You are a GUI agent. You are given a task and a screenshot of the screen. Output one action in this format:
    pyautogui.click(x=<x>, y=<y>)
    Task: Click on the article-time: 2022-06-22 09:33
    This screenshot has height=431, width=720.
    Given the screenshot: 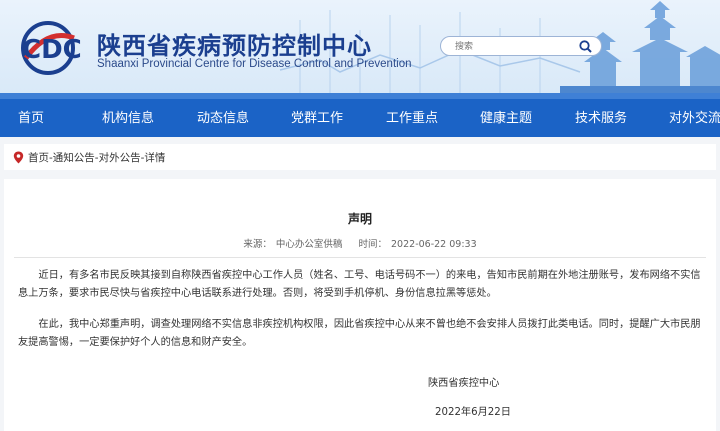 What is the action you would take?
    pyautogui.click(x=434, y=244)
    